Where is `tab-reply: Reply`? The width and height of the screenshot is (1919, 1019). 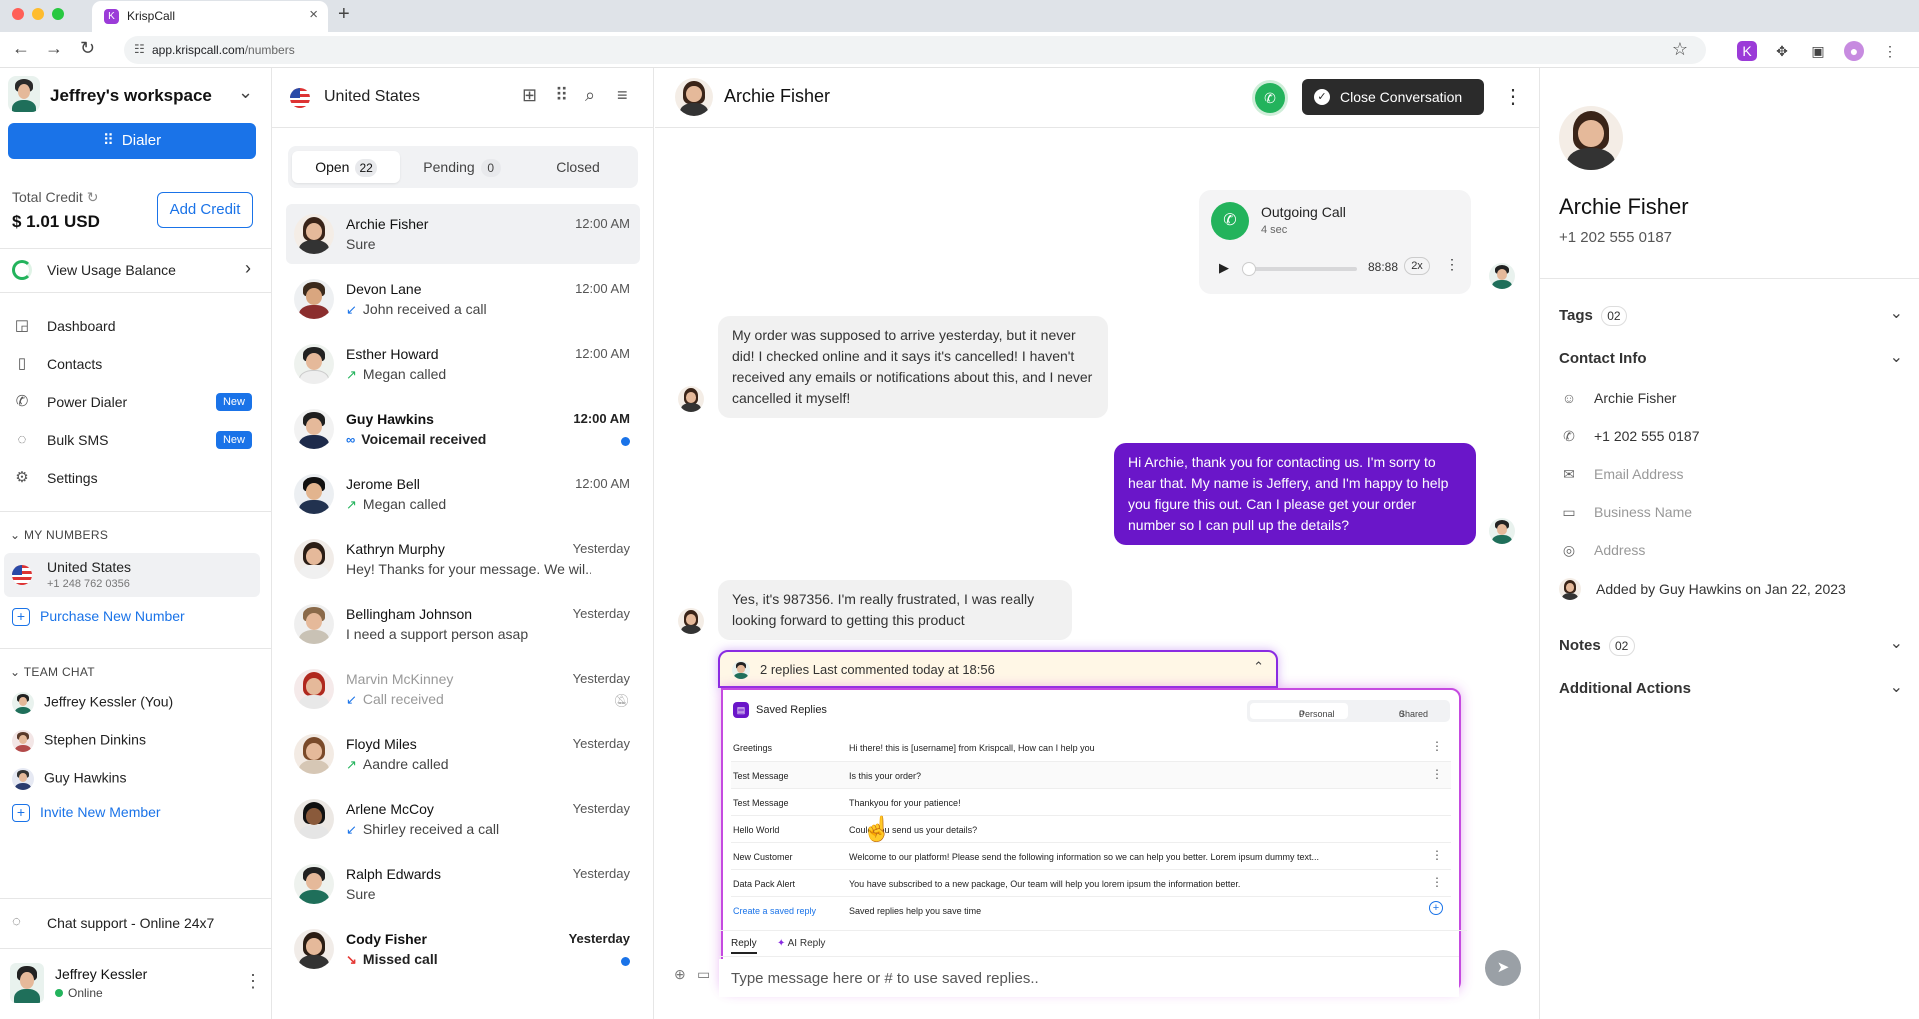 tab-reply: Reply is located at coordinates (744, 946).